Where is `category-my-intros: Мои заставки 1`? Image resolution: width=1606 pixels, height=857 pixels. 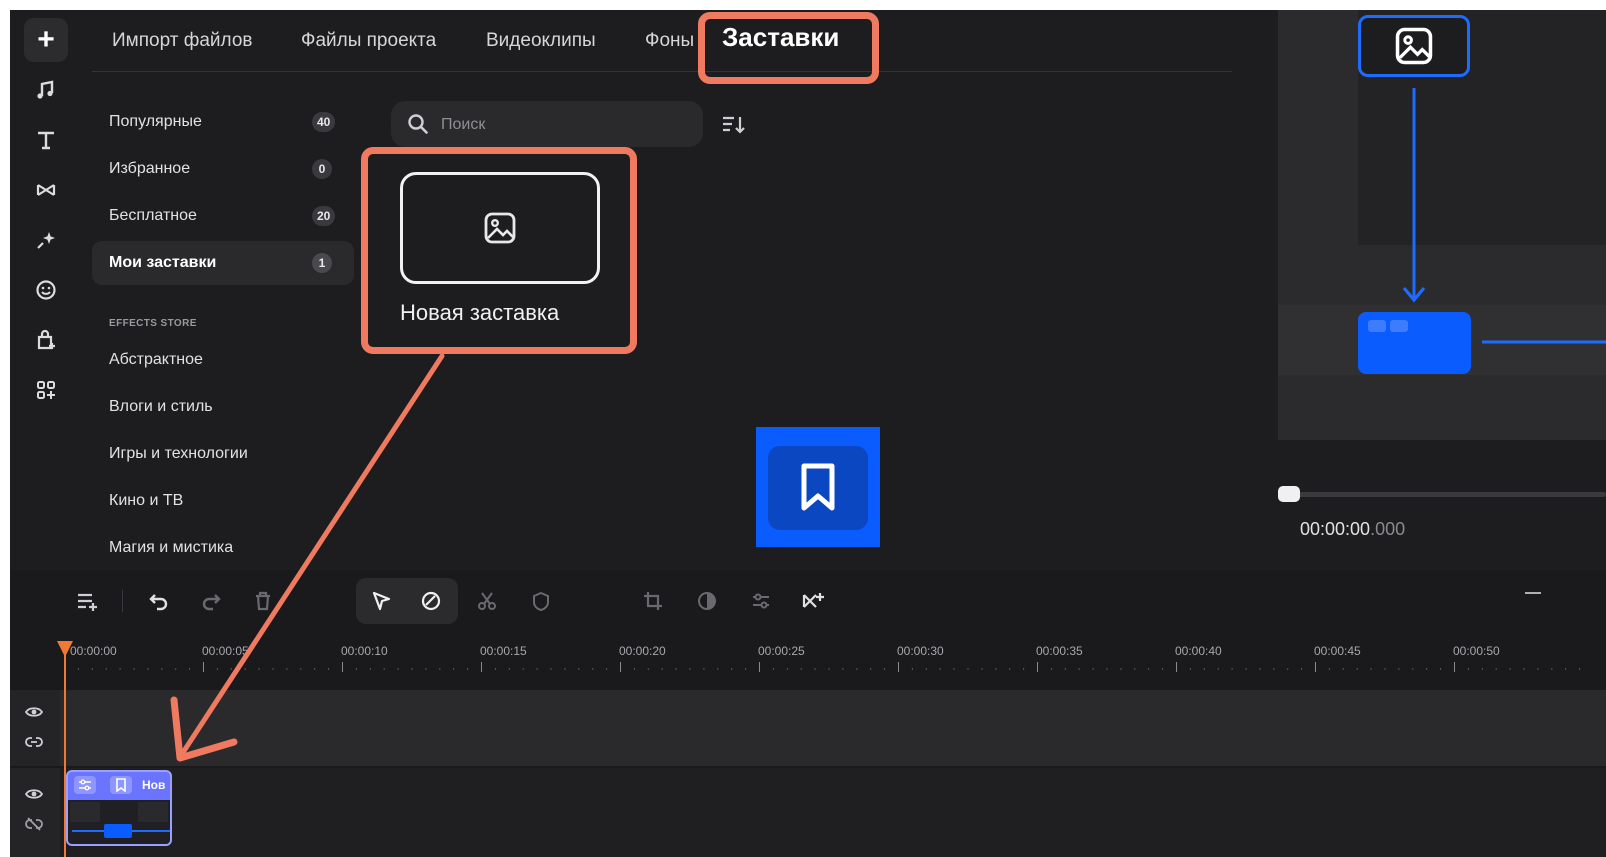
category-my-intros: Мои заставки 1 is located at coordinates (223, 263).